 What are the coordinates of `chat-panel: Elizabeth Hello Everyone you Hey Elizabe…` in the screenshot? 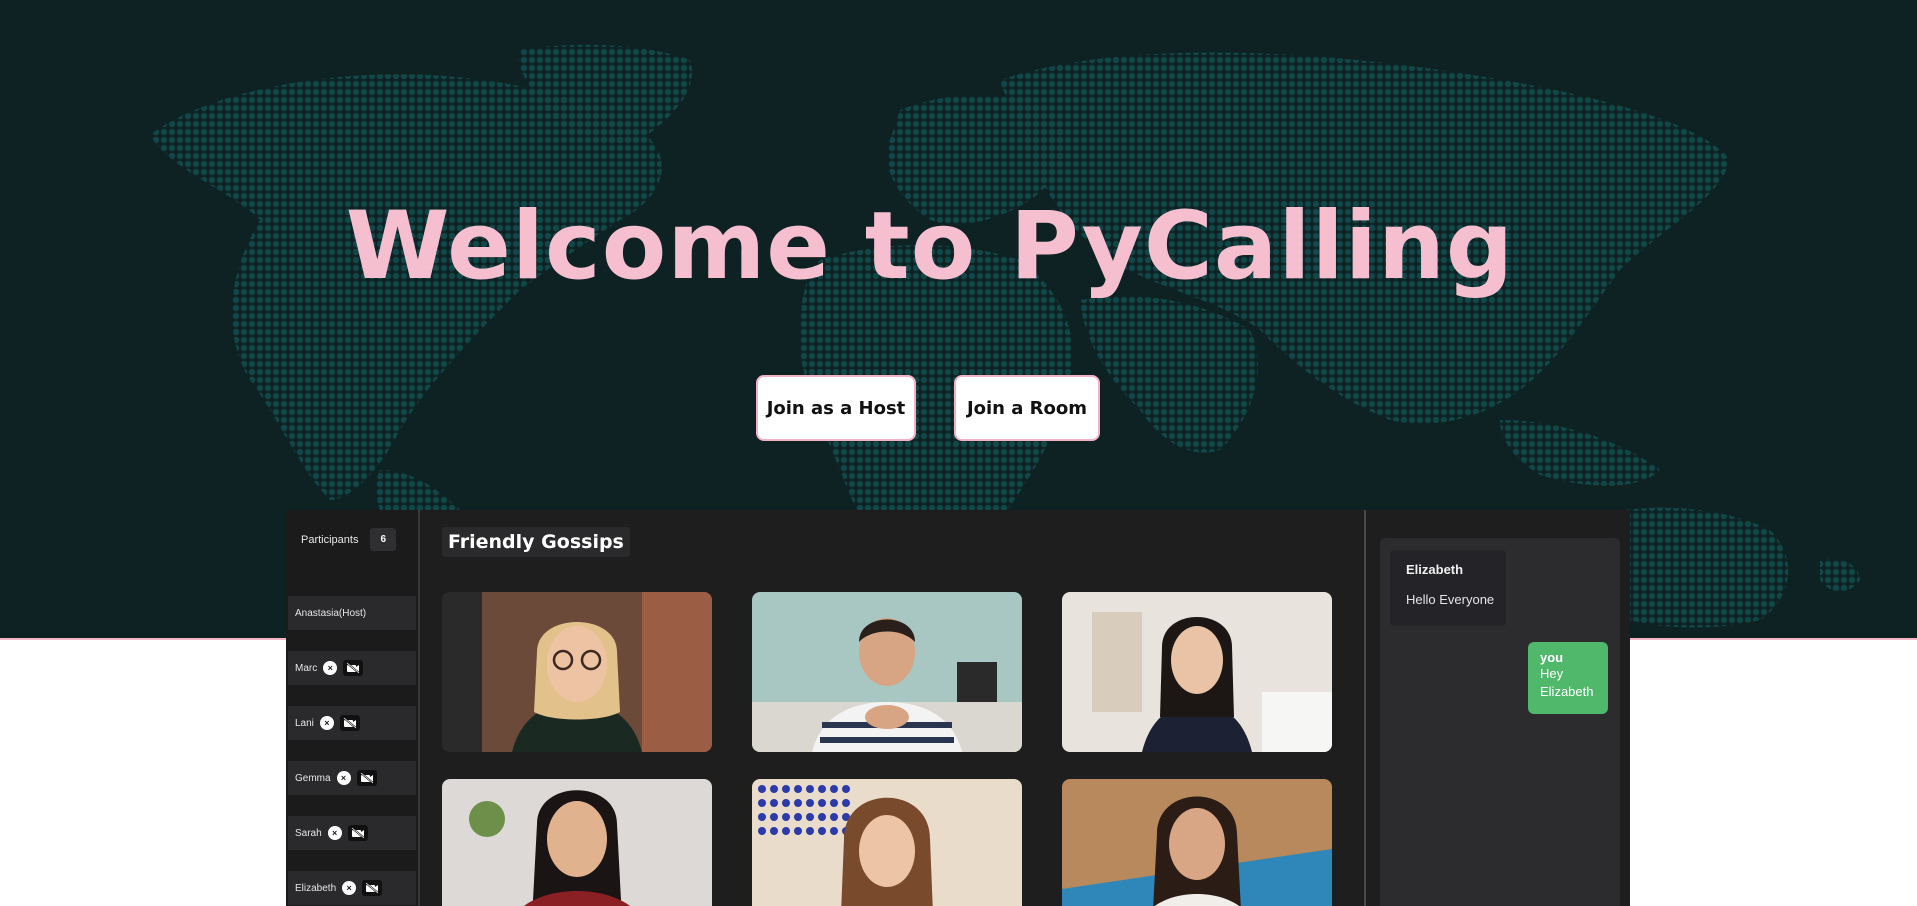 It's located at (1500, 722).